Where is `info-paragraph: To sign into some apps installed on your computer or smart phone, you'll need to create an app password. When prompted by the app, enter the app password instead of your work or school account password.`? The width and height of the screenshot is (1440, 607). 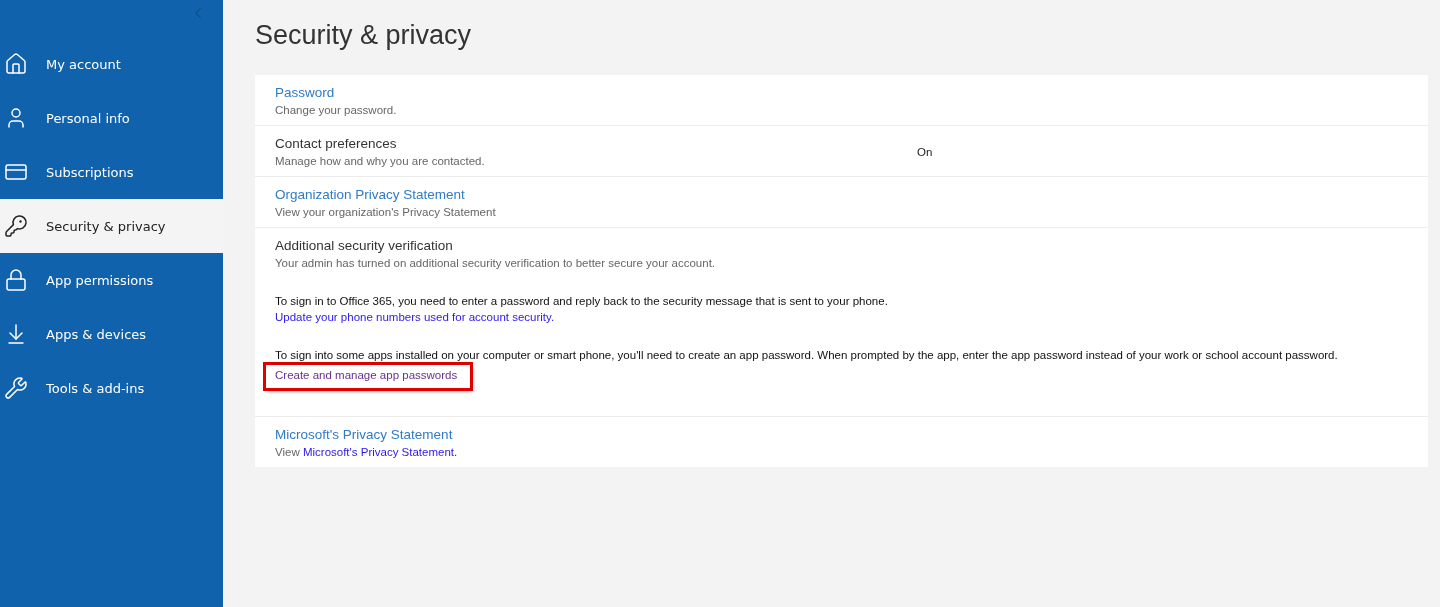 info-paragraph: To sign into some apps installed on your computer or smart phone, you'll need to create an app password. When prompted by the app, enter the app password instead of your work or school account password. is located at coordinates (806, 355).